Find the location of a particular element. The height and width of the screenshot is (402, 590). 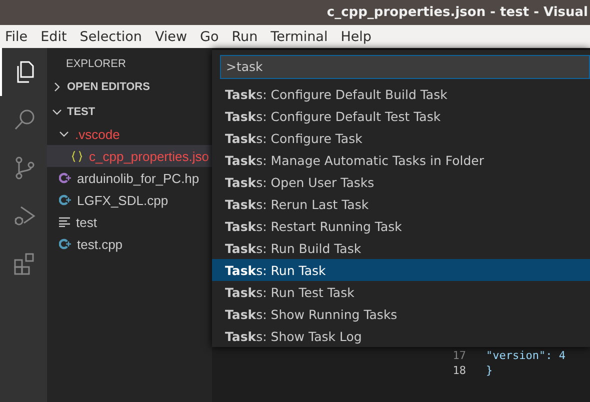

menu-item: File is located at coordinates (16, 36).